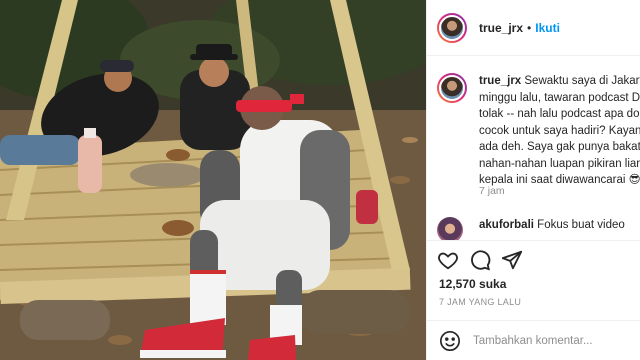  I want to click on heart-icon, so click(448, 260).